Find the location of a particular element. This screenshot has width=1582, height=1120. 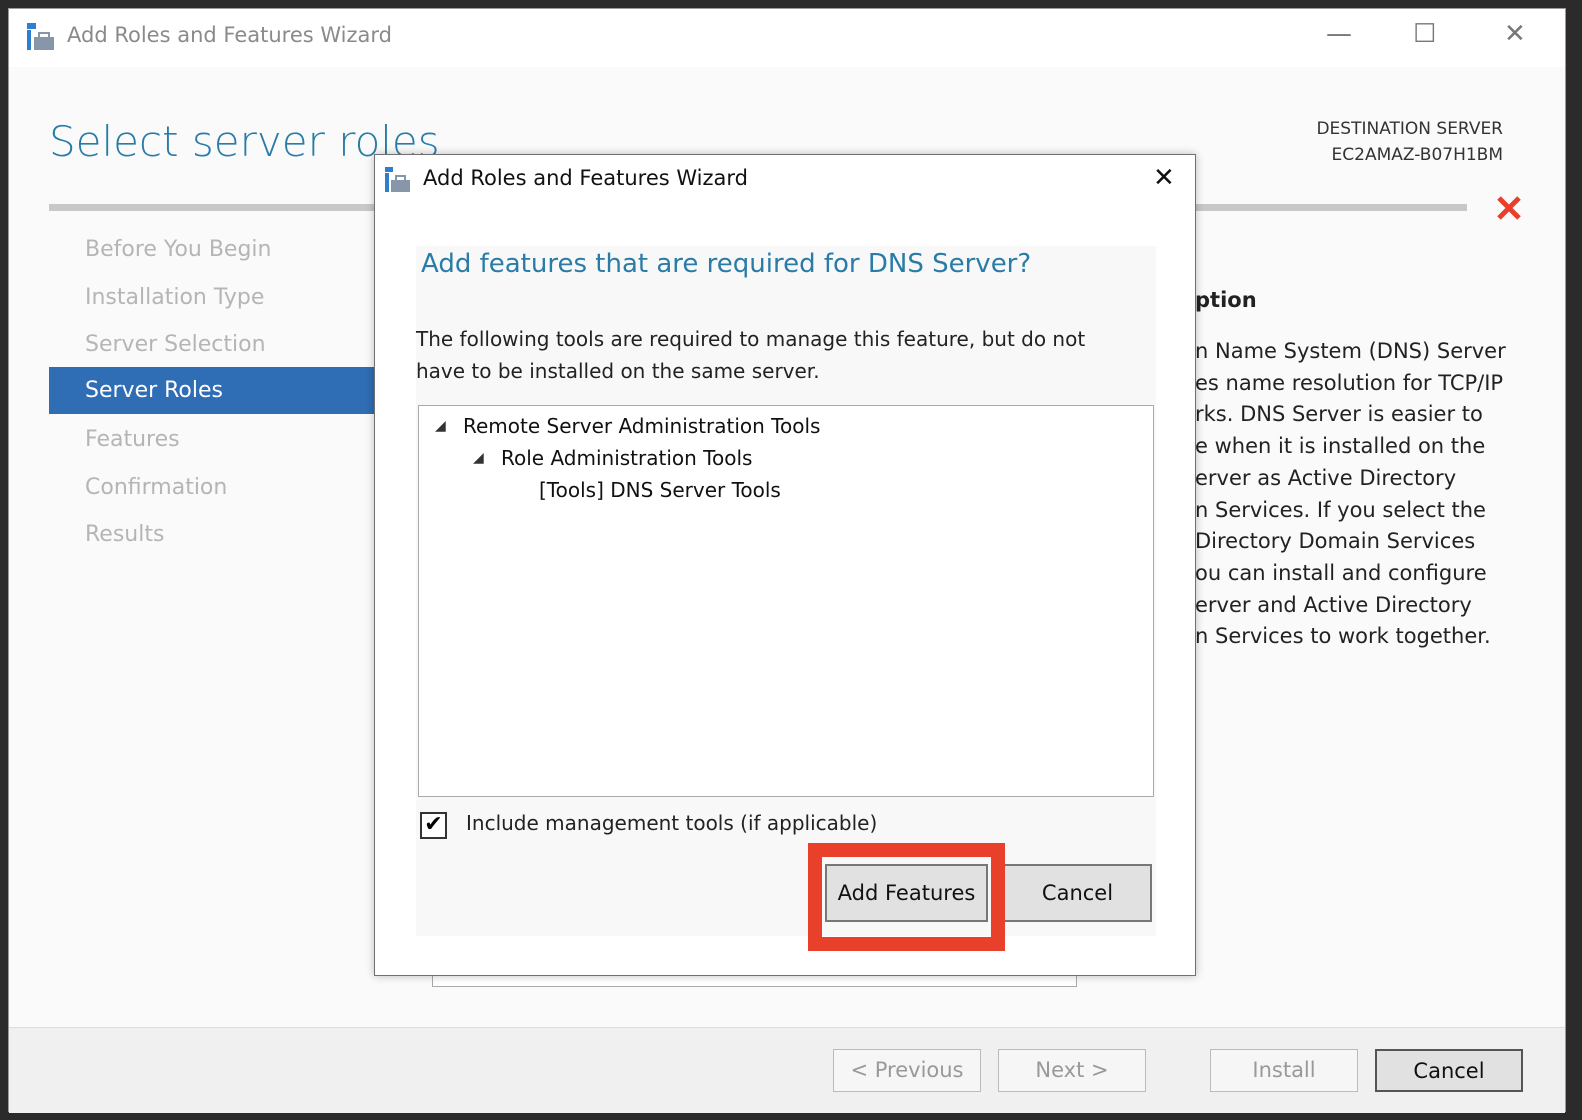

description-line: es name resolution for TCP/IP is located at coordinates (1349, 382).